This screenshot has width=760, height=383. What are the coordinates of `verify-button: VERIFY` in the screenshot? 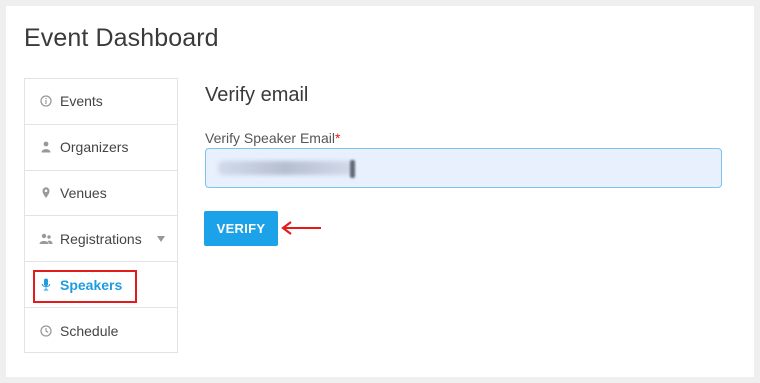 It's located at (241, 228).